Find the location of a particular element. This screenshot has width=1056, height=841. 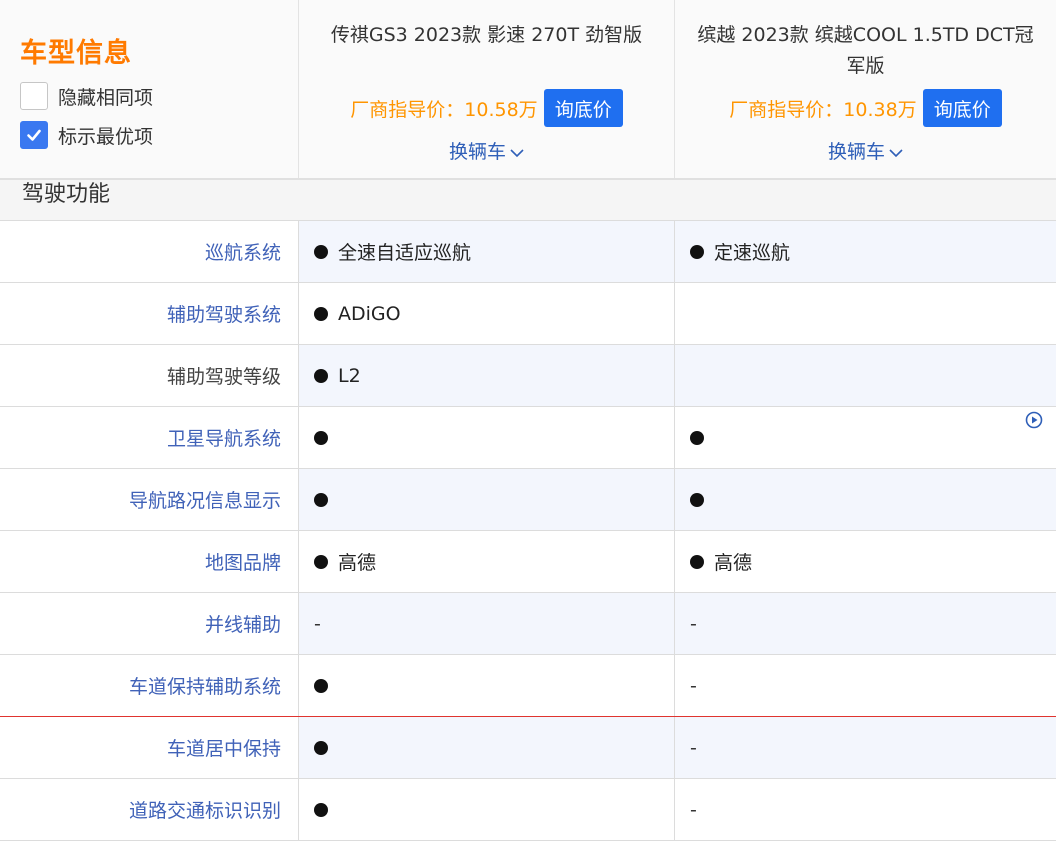

table-row: 并线辅助 - - is located at coordinates (528, 624).